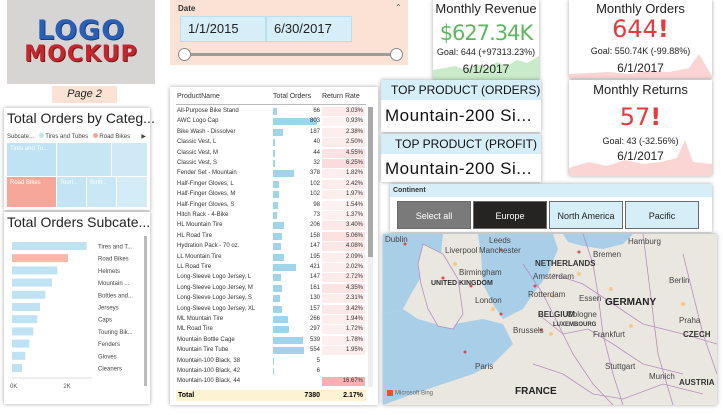  What do you see at coordinates (184, 54) in the screenshot?
I see `date-start-handle` at bounding box center [184, 54].